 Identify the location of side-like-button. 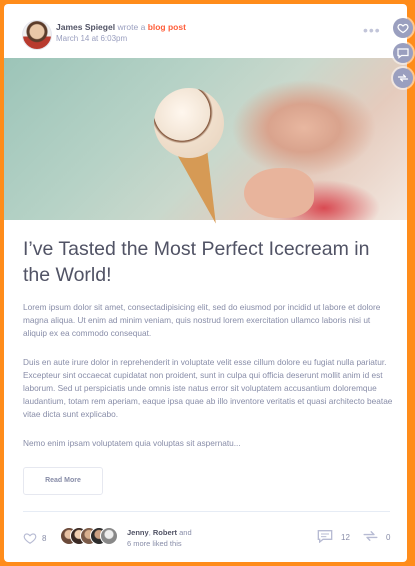
(403, 28).